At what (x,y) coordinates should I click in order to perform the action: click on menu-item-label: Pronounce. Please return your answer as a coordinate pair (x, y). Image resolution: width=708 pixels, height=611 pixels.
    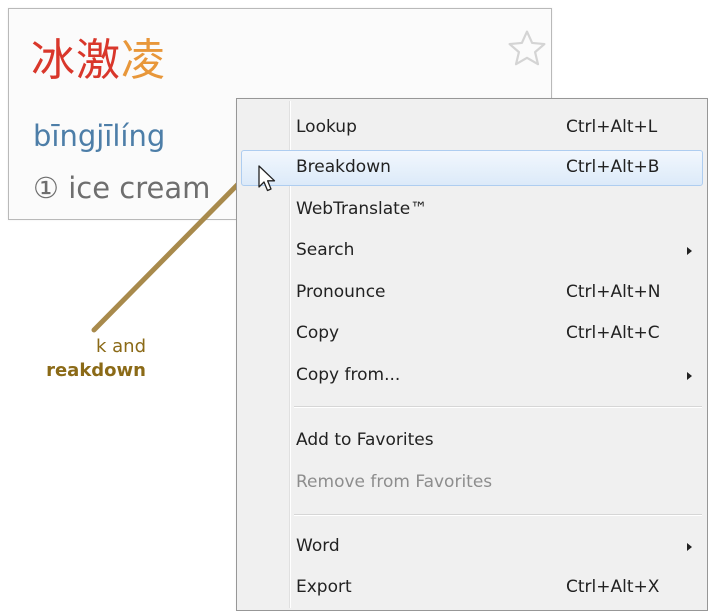
    Looking at the image, I should click on (341, 292).